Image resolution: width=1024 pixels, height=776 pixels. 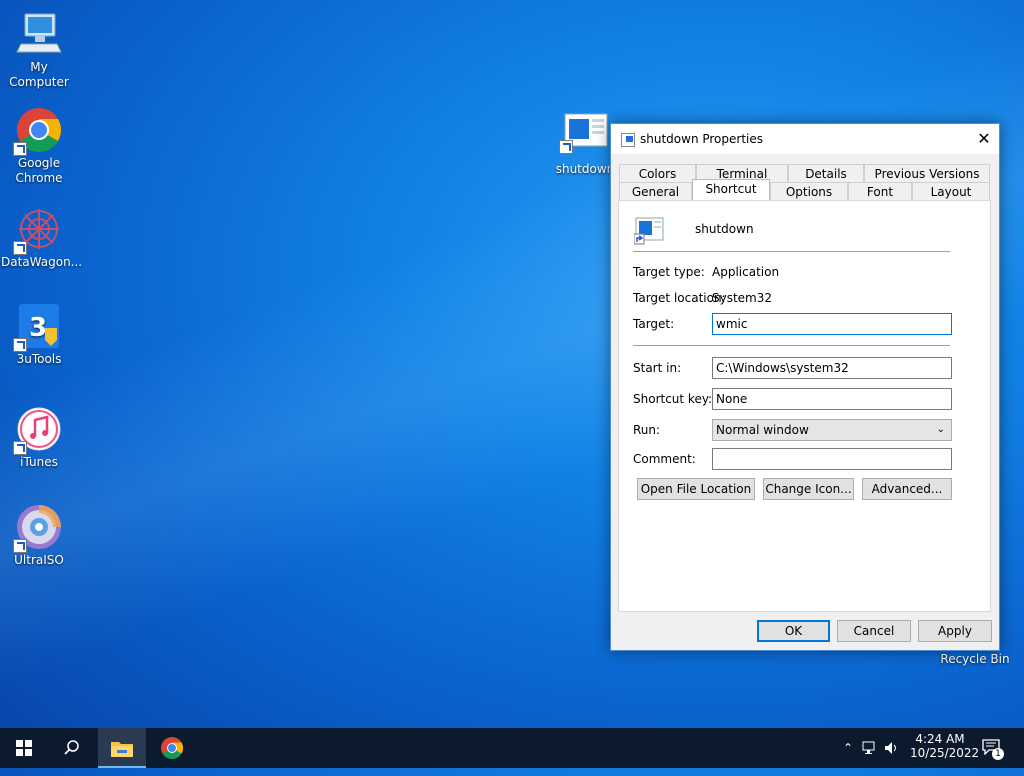 I want to click on cancel-button: Cancel, so click(x=874, y=631).